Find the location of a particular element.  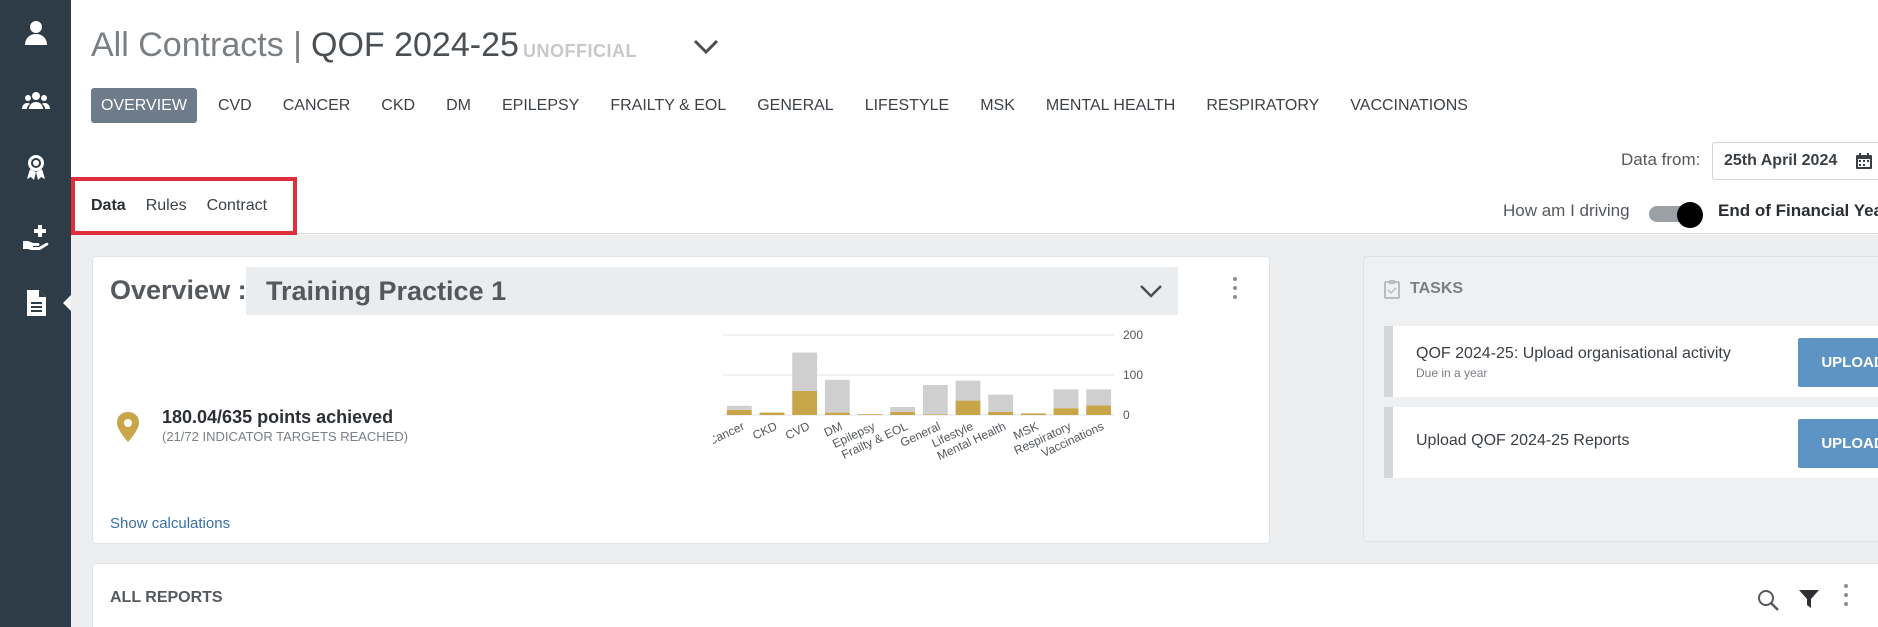

reports-title: ALL REPORTS is located at coordinates (166, 597).